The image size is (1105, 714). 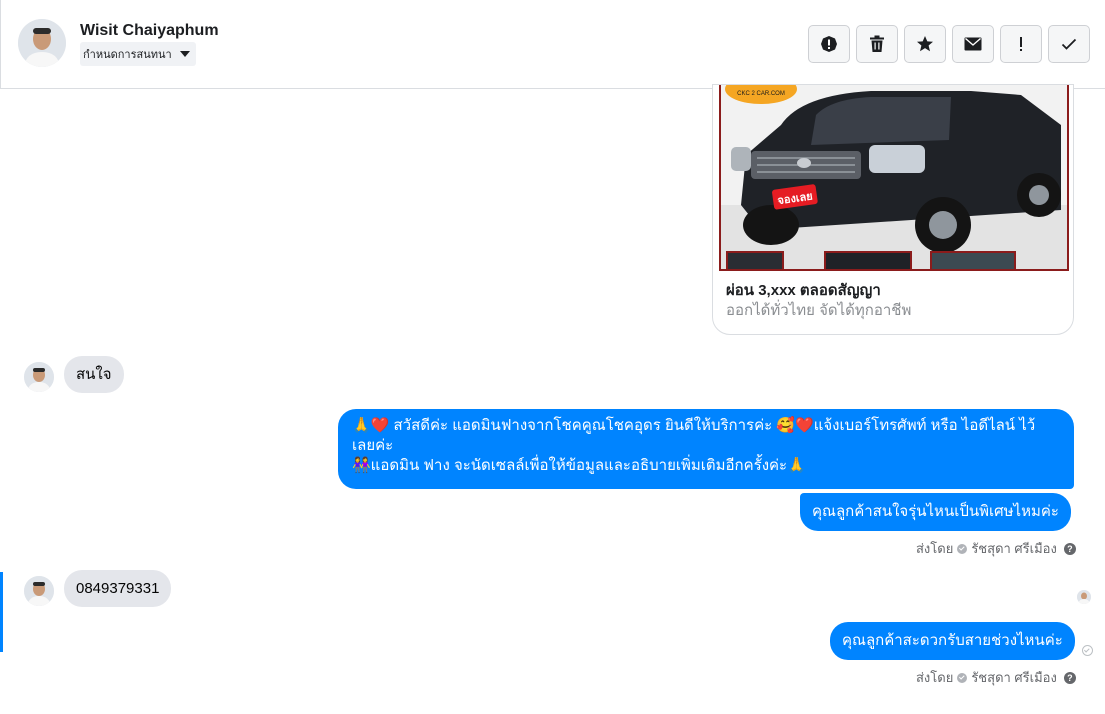 I want to click on trash-icon, so click(x=877, y=43).